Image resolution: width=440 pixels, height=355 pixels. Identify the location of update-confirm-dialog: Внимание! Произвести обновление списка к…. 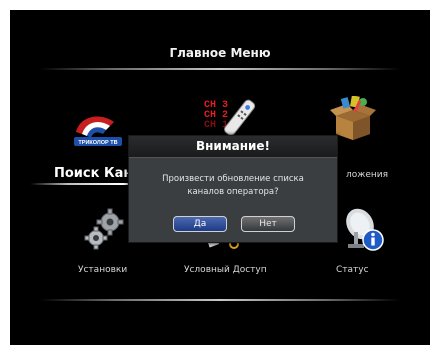
(233, 189).